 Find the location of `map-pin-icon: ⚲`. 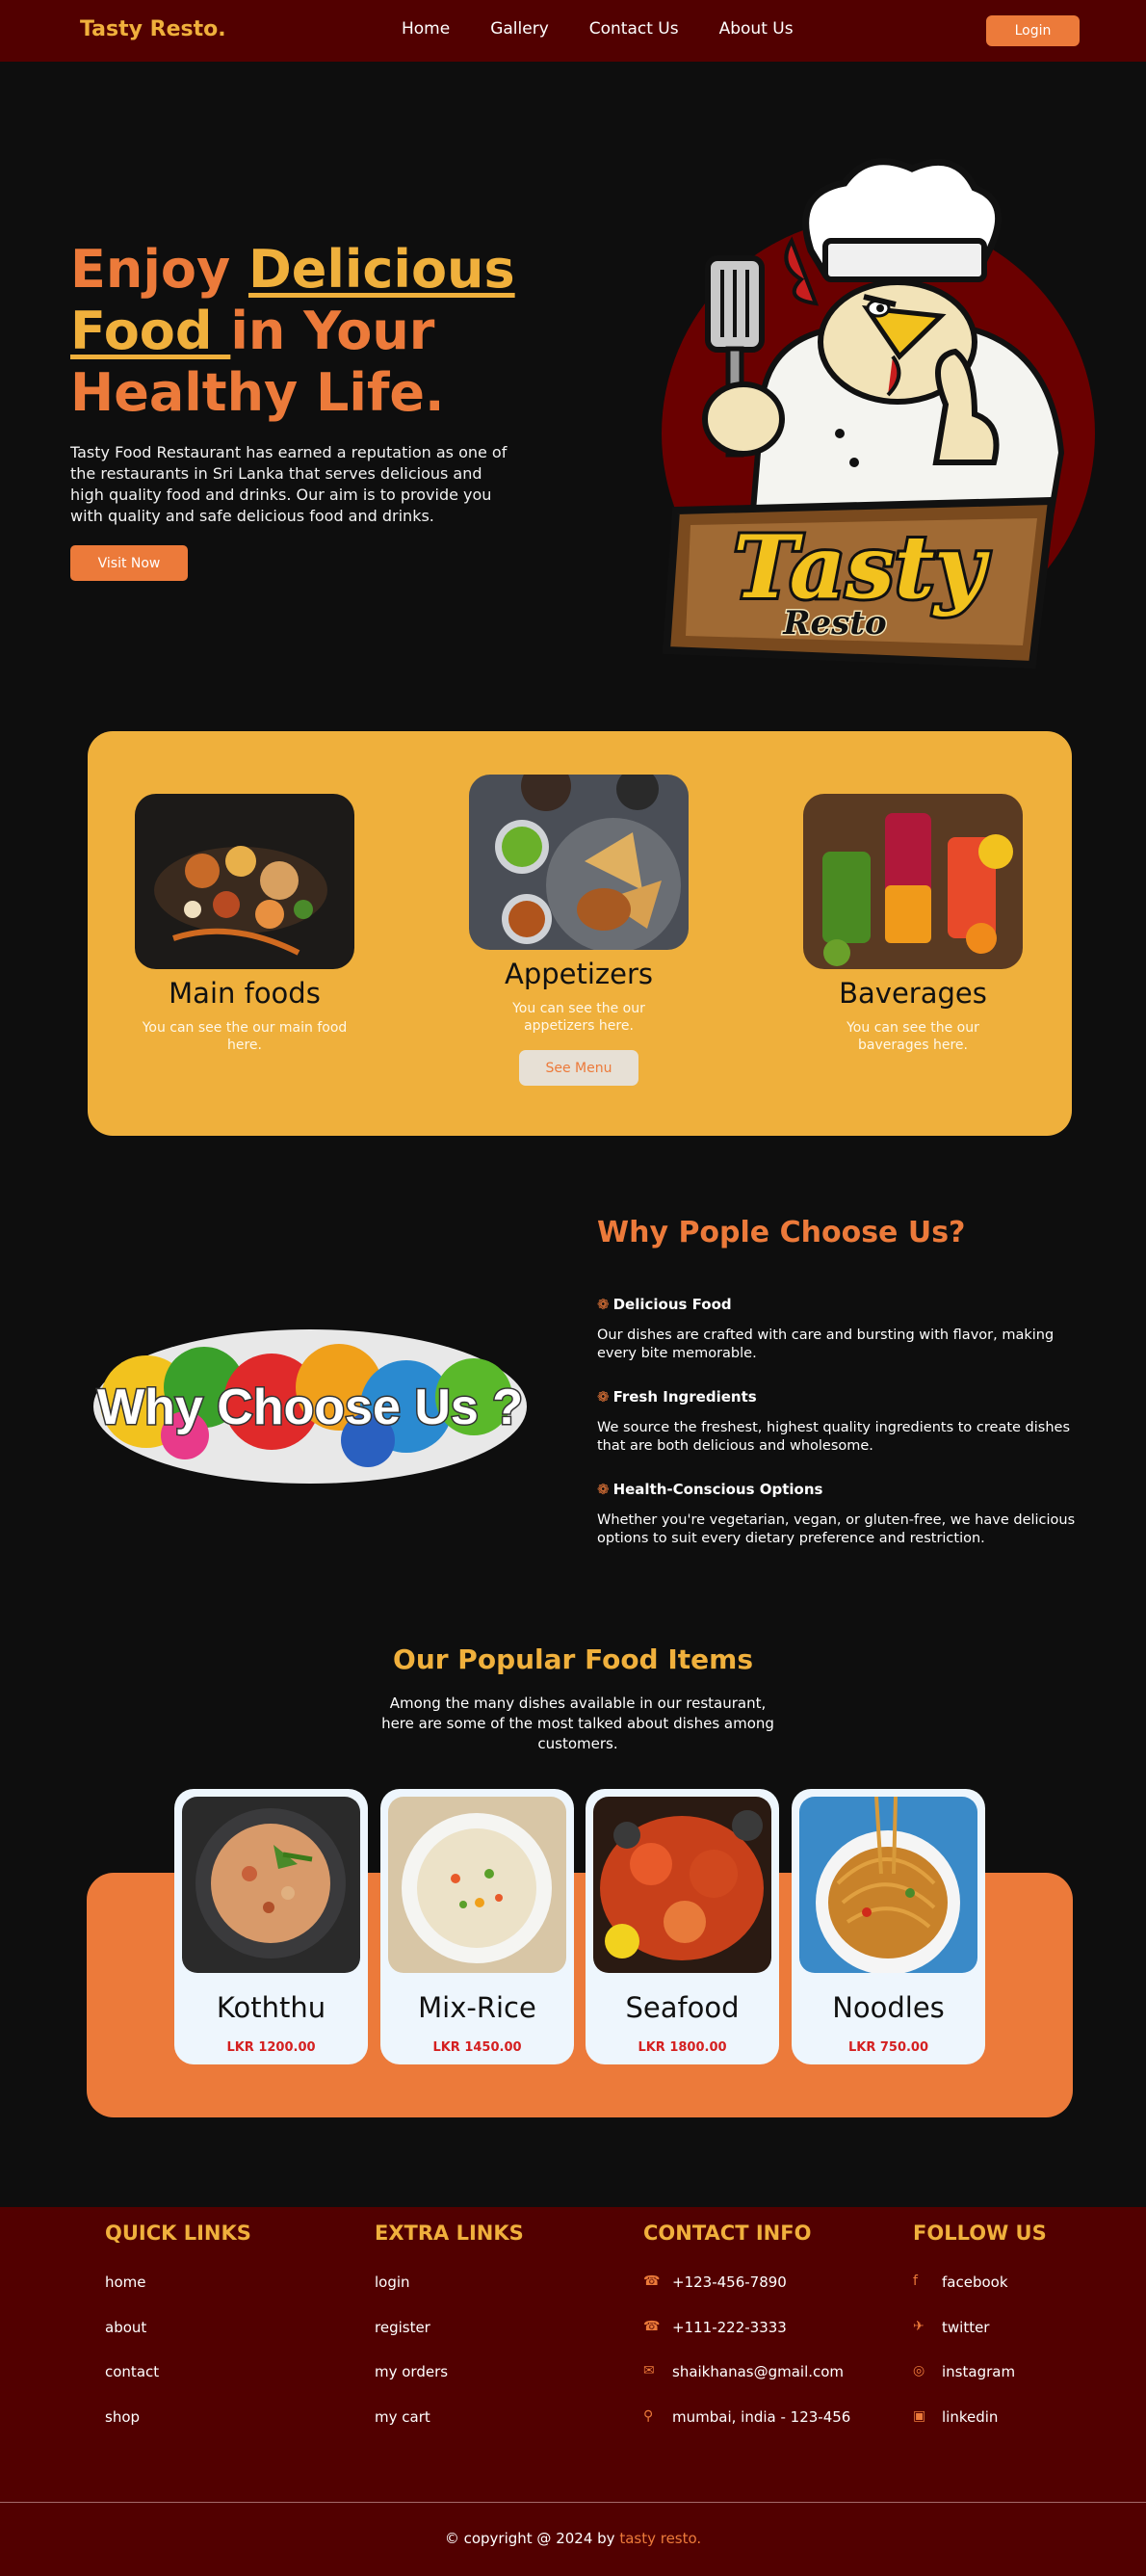

map-pin-icon: ⚲ is located at coordinates (649, 2415).